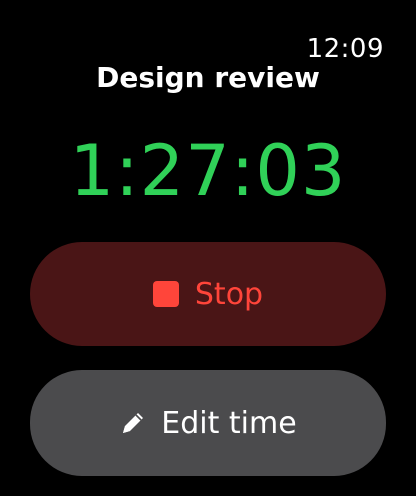  What do you see at coordinates (208, 77) in the screenshot?
I see `timer-title: Design review` at bounding box center [208, 77].